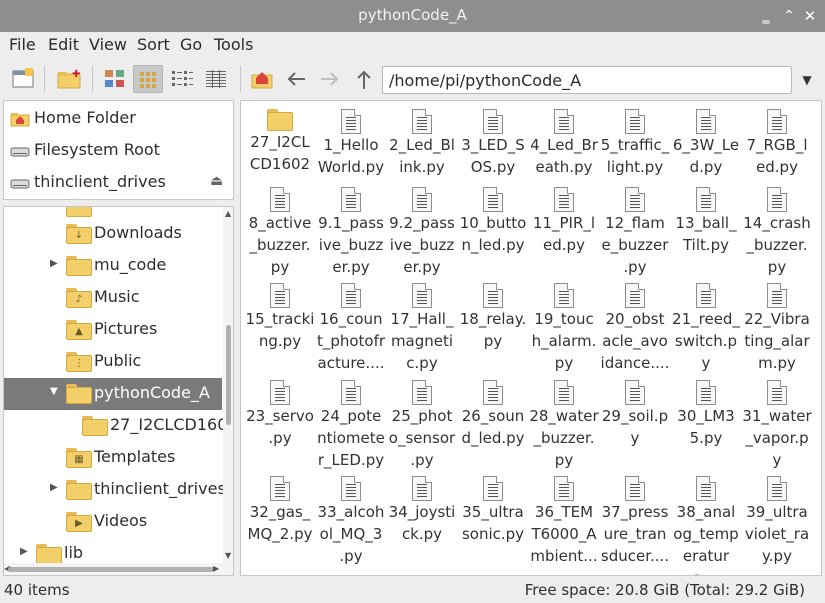 This screenshot has height=603, width=825. What do you see at coordinates (118, 182) in the screenshot?
I see `place-thinclient-drives: thinclient_drives ⏏` at bounding box center [118, 182].